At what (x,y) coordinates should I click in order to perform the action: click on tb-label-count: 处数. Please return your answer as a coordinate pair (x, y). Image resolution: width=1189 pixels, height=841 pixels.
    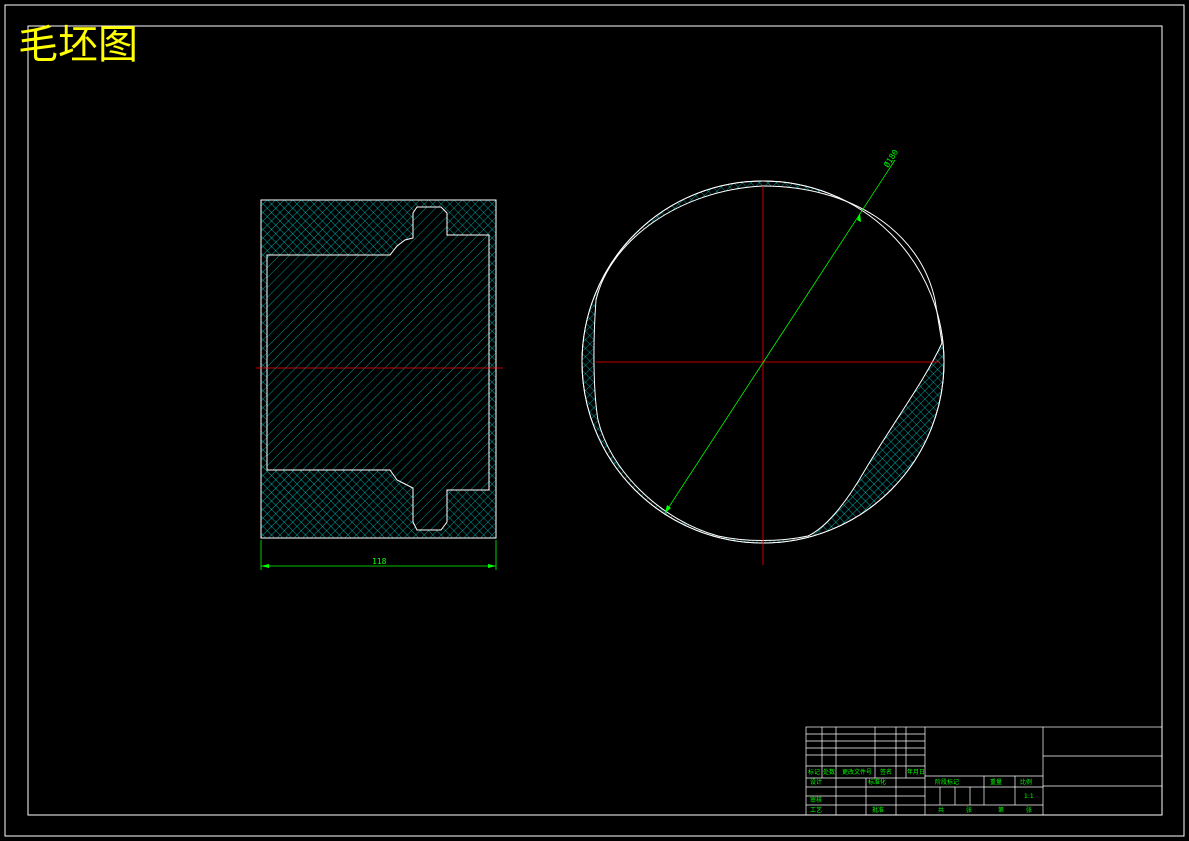
    Looking at the image, I should click on (829, 772).